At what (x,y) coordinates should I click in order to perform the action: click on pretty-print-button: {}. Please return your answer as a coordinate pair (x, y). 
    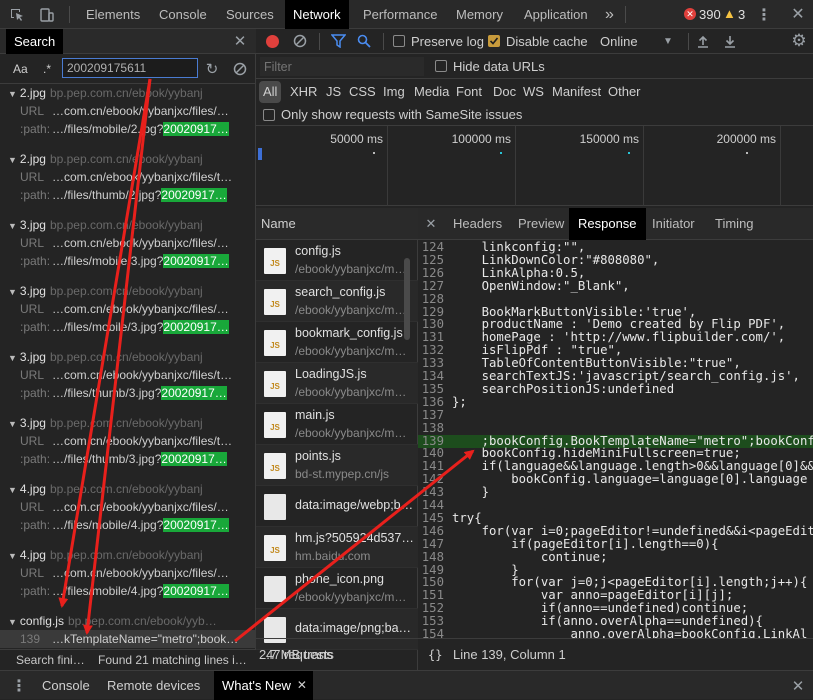
    Looking at the image, I should click on (435, 655).